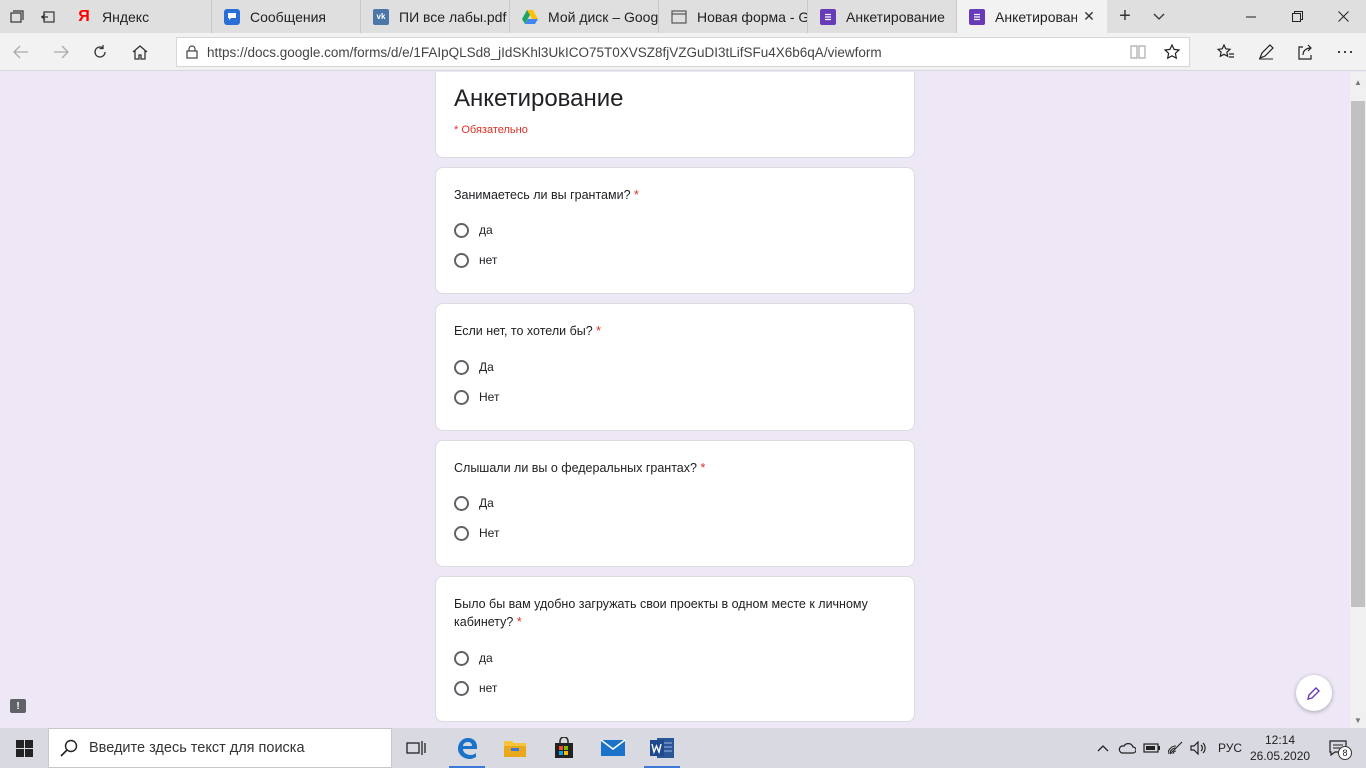  I want to click on language-indicator: РУС, so click(1230, 748).